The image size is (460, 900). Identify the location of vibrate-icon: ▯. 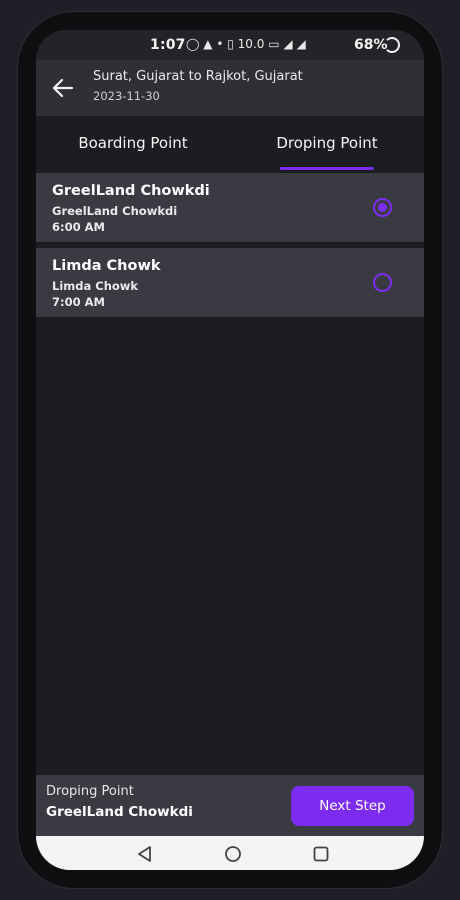
(230, 44).